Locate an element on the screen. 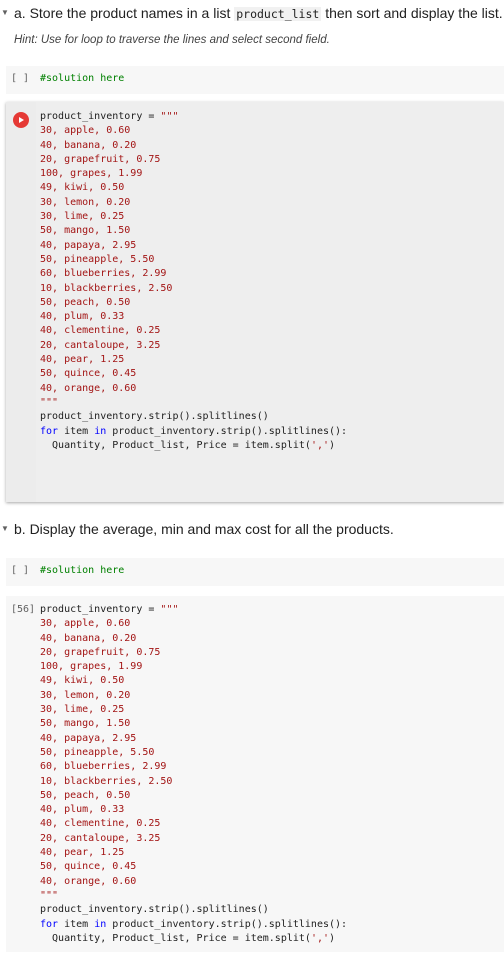 Image resolution: width=504 pixels, height=969 pixels. code-line: """ is located at coordinates (270, 403).